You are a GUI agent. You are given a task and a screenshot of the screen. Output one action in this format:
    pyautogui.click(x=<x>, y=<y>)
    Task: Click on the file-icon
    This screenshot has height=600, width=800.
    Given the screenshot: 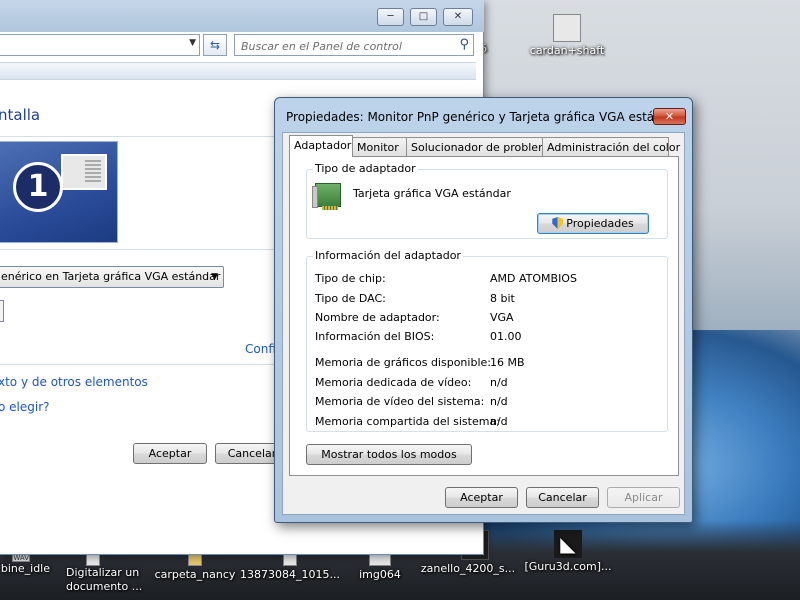 What is the action you would take?
    pyautogui.click(x=567, y=28)
    